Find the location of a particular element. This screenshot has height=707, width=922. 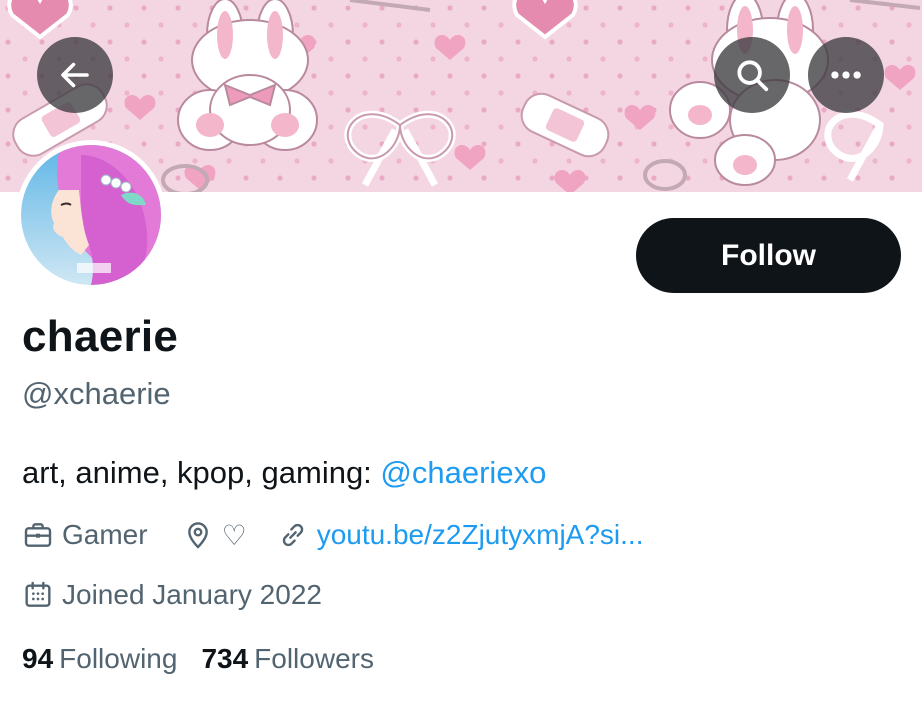

category-item: Gamer is located at coordinates (85, 535).